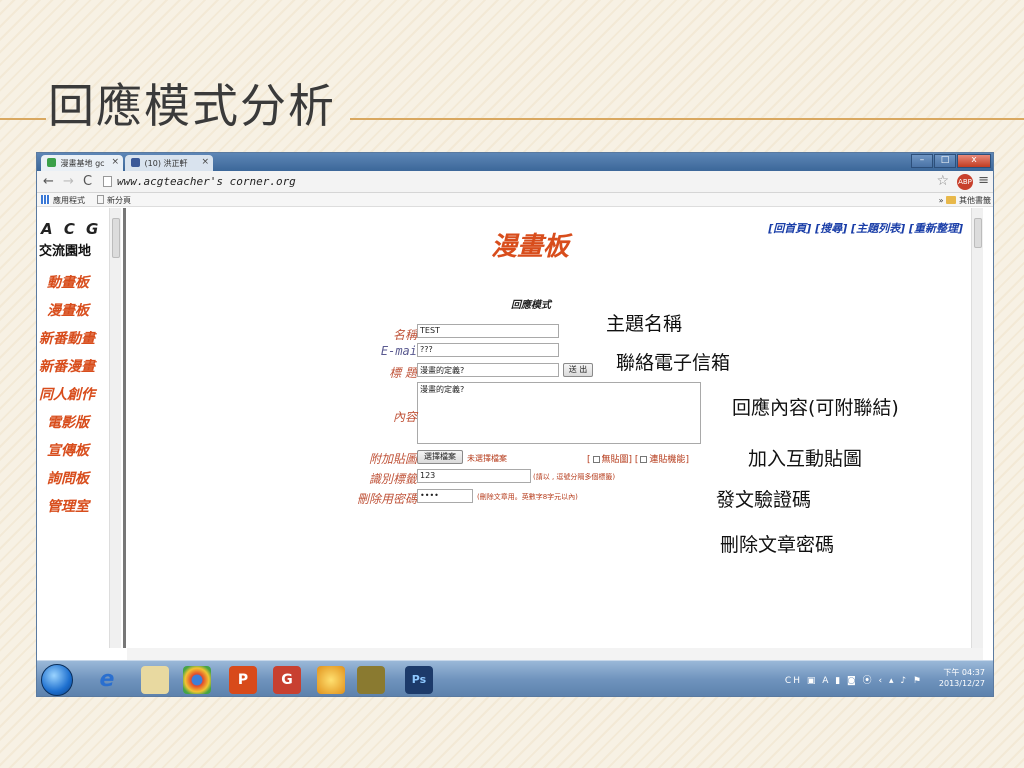 Image resolution: width=1024 pixels, height=768 pixels. What do you see at coordinates (854, 679) in the screenshot?
I see `system-tray-icons: CH ▣ A ▮ ◙ ⦿ ‹ ▴ ♪ ⚑` at bounding box center [854, 679].